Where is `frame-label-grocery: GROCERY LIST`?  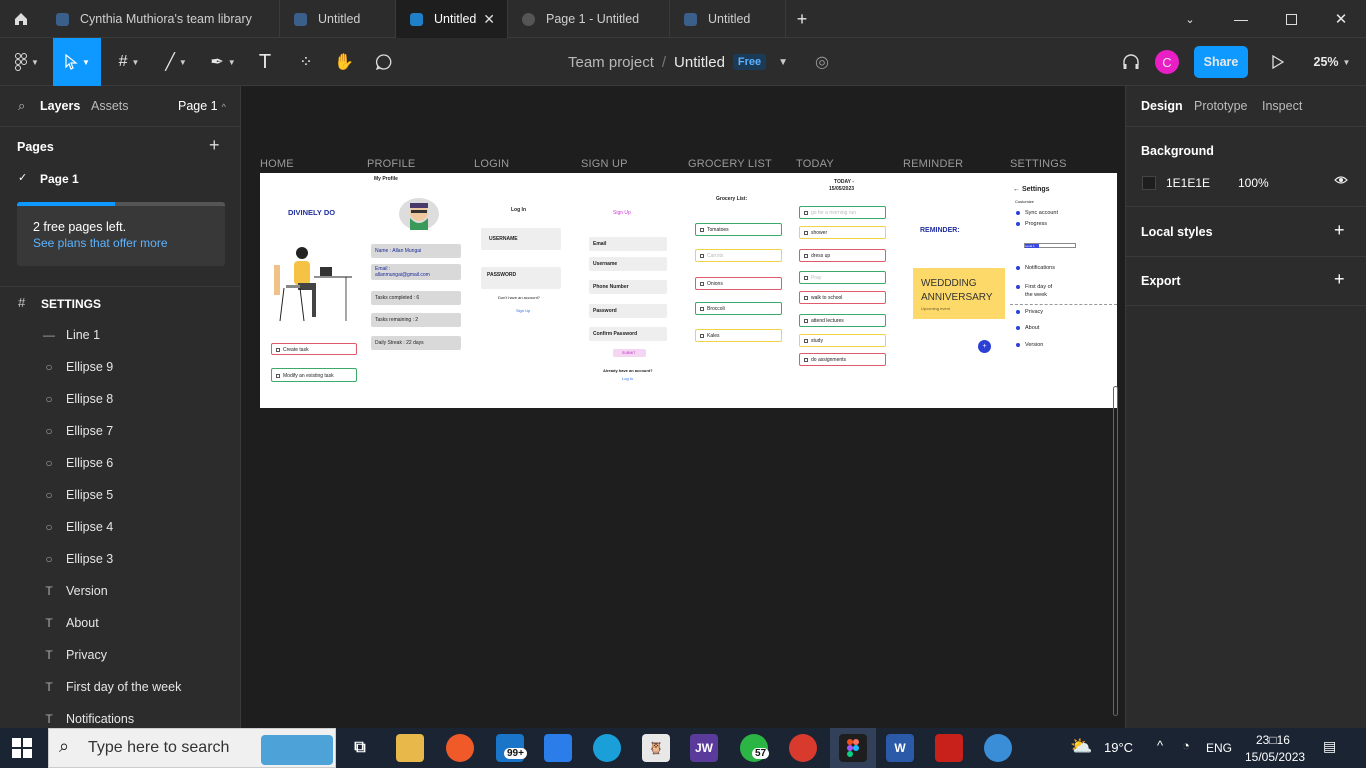
frame-label-grocery: GROCERY LIST is located at coordinates (730, 164).